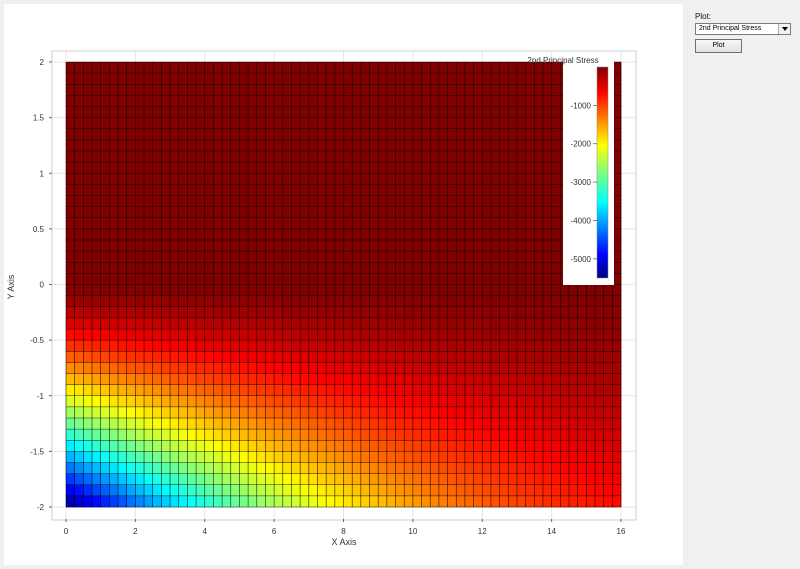 This screenshot has height=569, width=800. I want to click on y-tick-label: -0.5, so click(37, 340).